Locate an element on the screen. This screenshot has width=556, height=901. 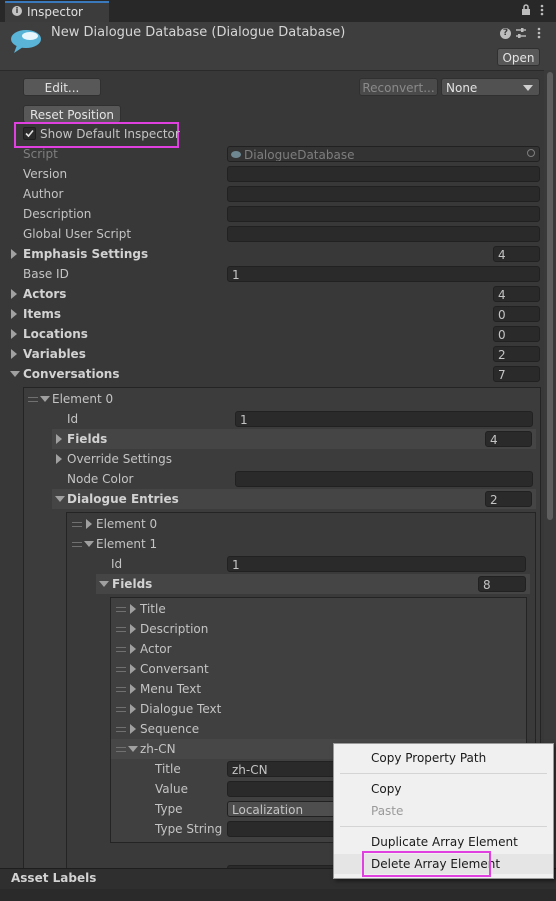
show-default-inspector-toggle is located at coordinates (29, 133).